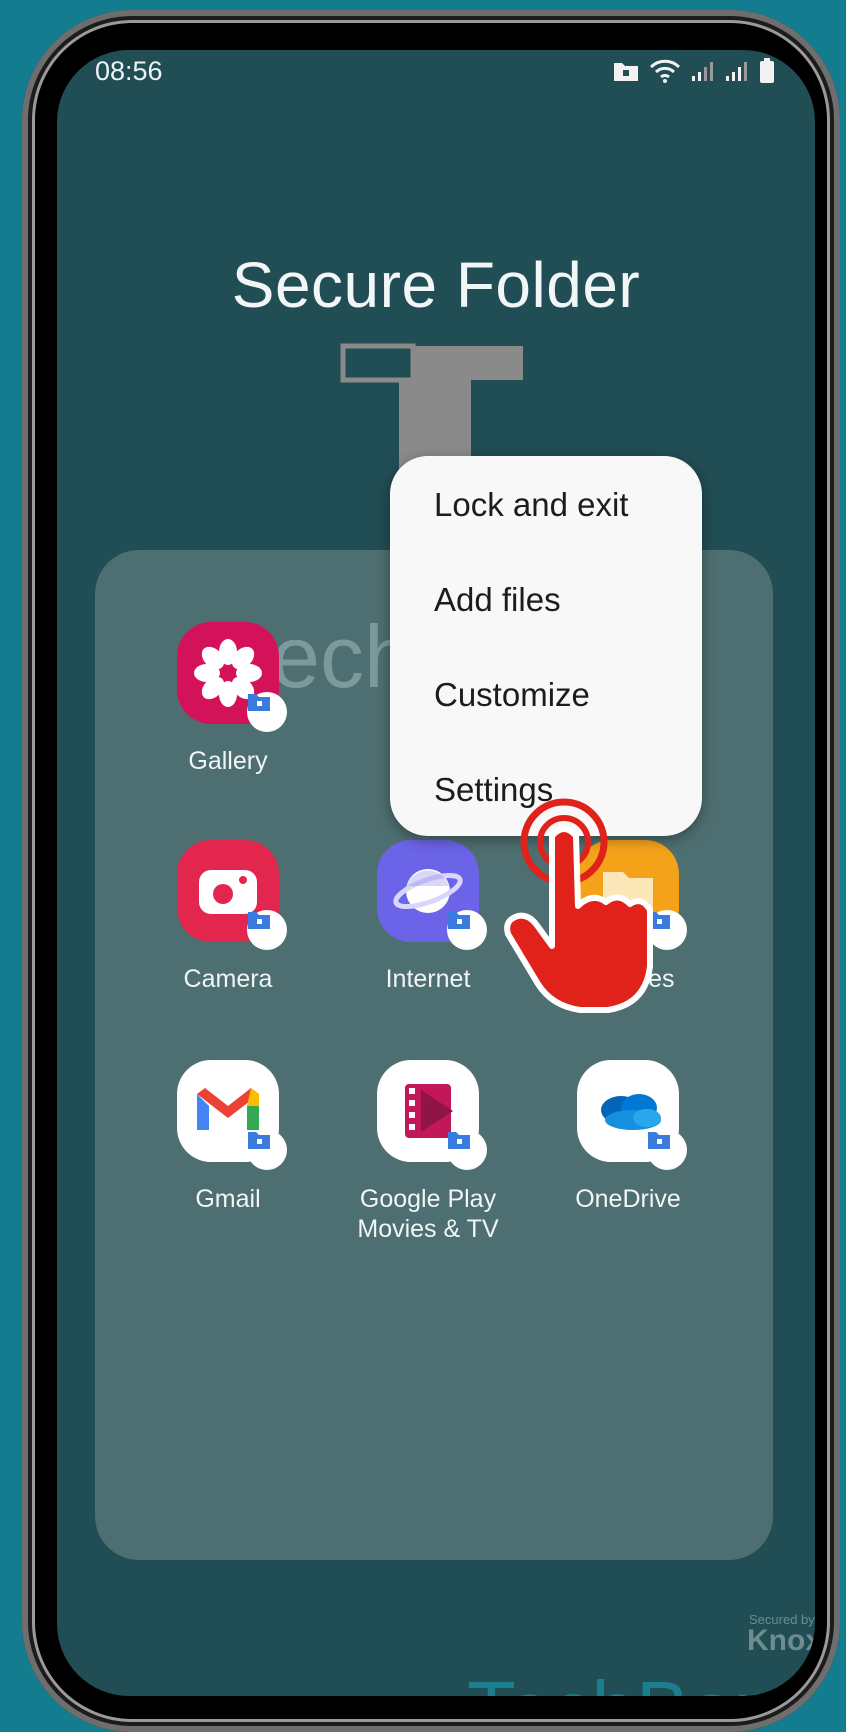 This screenshot has width=846, height=1732. What do you see at coordinates (497, 600) in the screenshot?
I see `menu-item-add-files: Add files` at bounding box center [497, 600].